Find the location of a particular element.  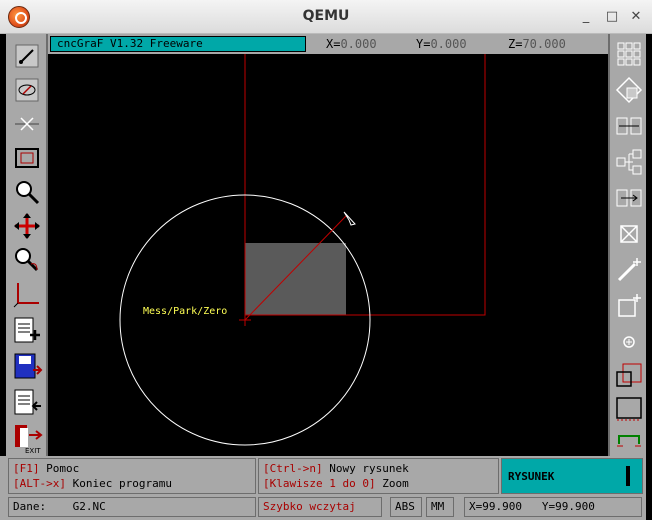

minimize-button: _ is located at coordinates (586, 17).